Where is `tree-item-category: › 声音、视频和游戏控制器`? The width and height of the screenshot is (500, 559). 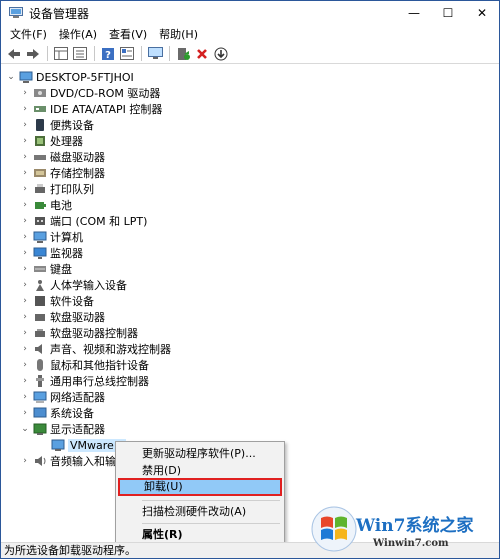
tree-item-category: › 声音、视频和游戏控制器 is located at coordinates (95, 349).